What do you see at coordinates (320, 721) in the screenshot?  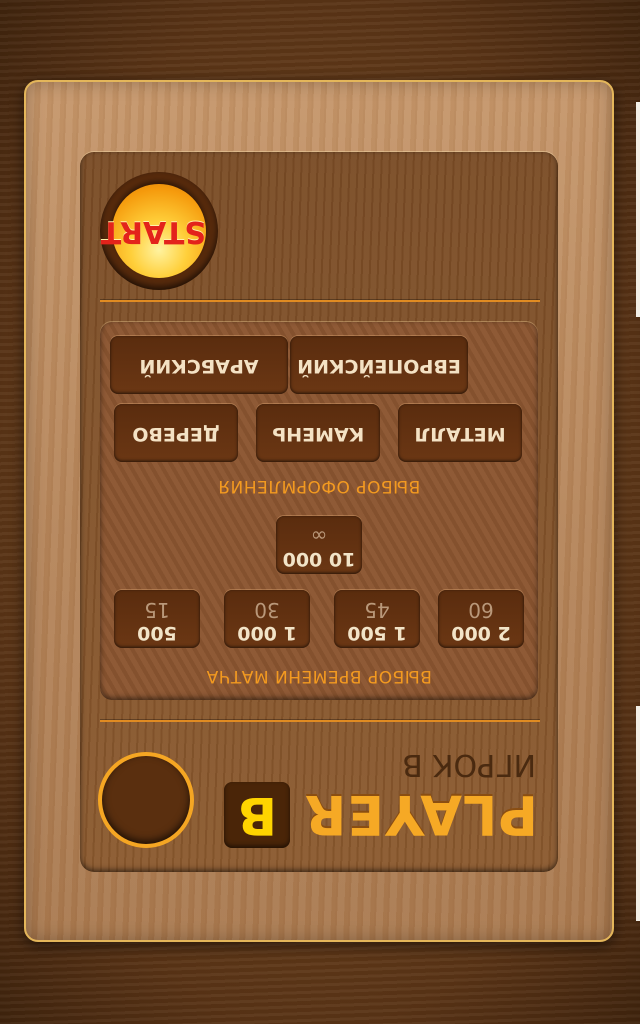 I see `divider-top` at bounding box center [320, 721].